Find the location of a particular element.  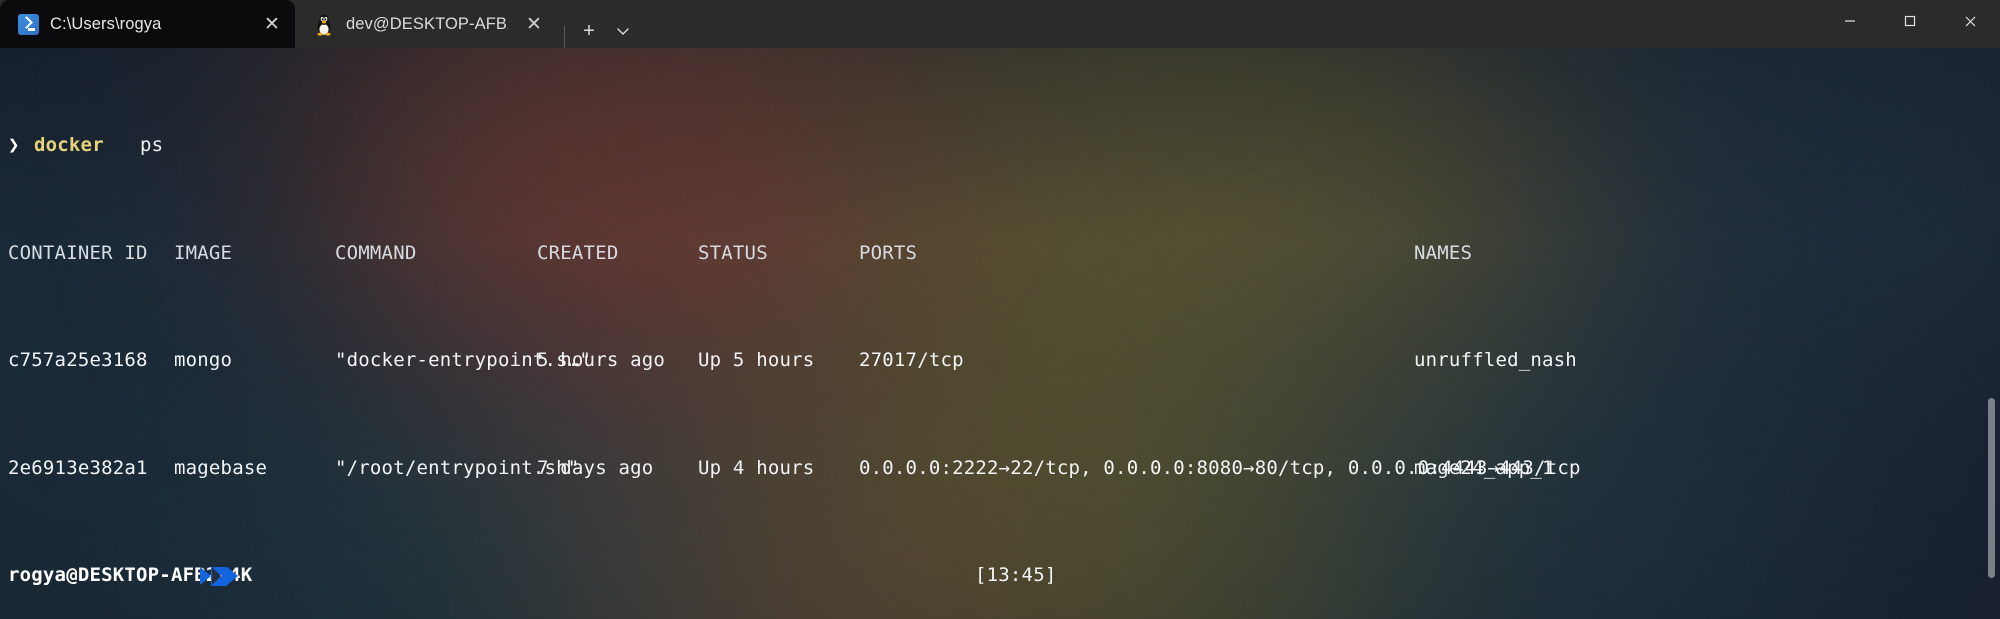

tab-strip: C:\Users\rogya ✕ dev@DESKTOP-AFB ✕ + is located at coordinates (320, 24).